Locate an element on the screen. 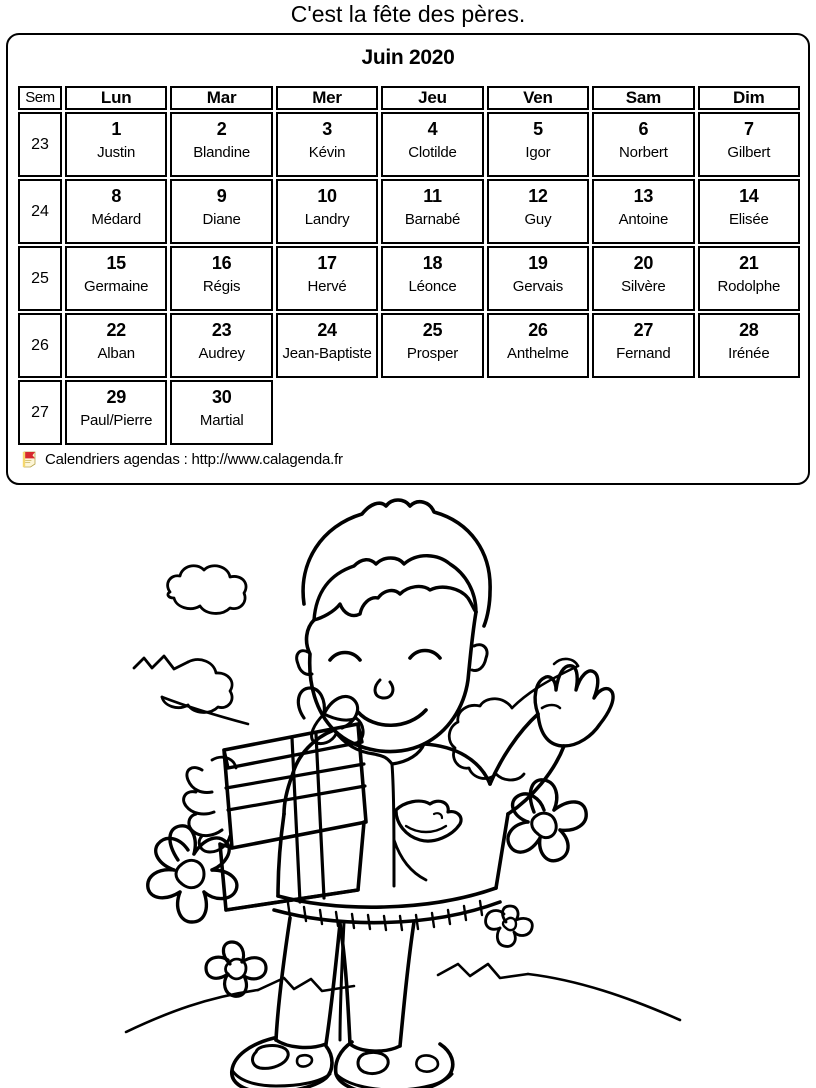 The image size is (816, 1088). header-day-mer: Mer is located at coordinates (327, 98).